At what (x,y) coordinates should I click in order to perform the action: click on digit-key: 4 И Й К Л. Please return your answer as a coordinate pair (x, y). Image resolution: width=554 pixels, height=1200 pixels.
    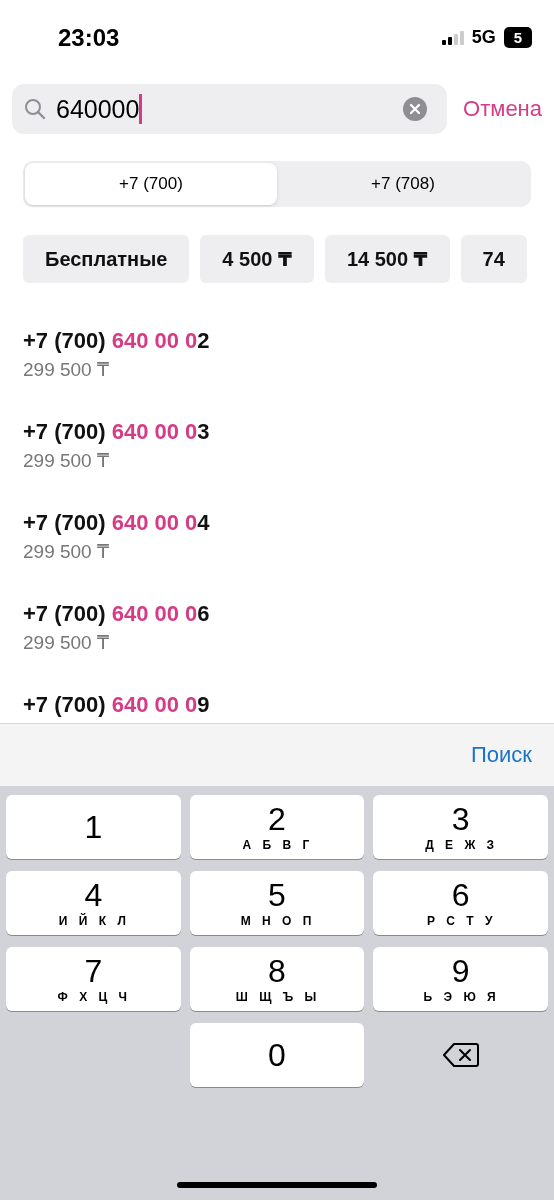
    Looking at the image, I should click on (93, 903).